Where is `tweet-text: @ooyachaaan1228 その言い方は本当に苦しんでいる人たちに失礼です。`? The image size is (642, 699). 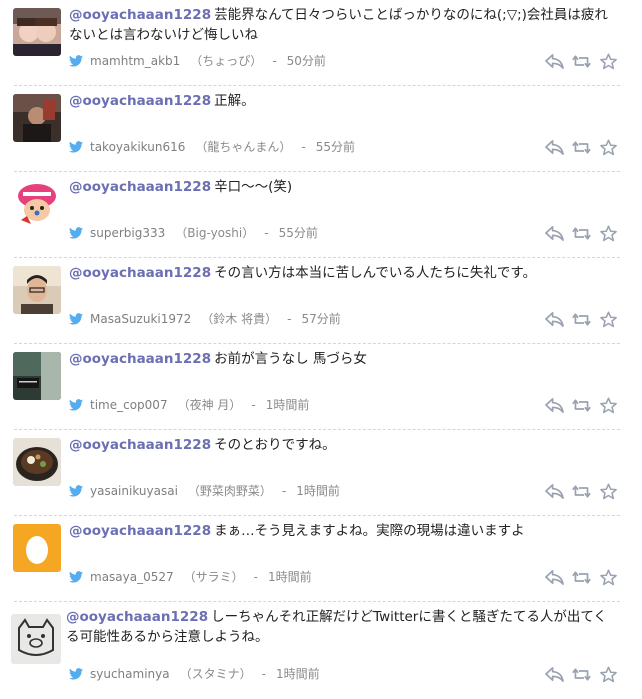
tweet-text: @ooyachaaan1228 その言い方は本当に苦しんでいる人たちに失礼です。 is located at coordinates (343, 273).